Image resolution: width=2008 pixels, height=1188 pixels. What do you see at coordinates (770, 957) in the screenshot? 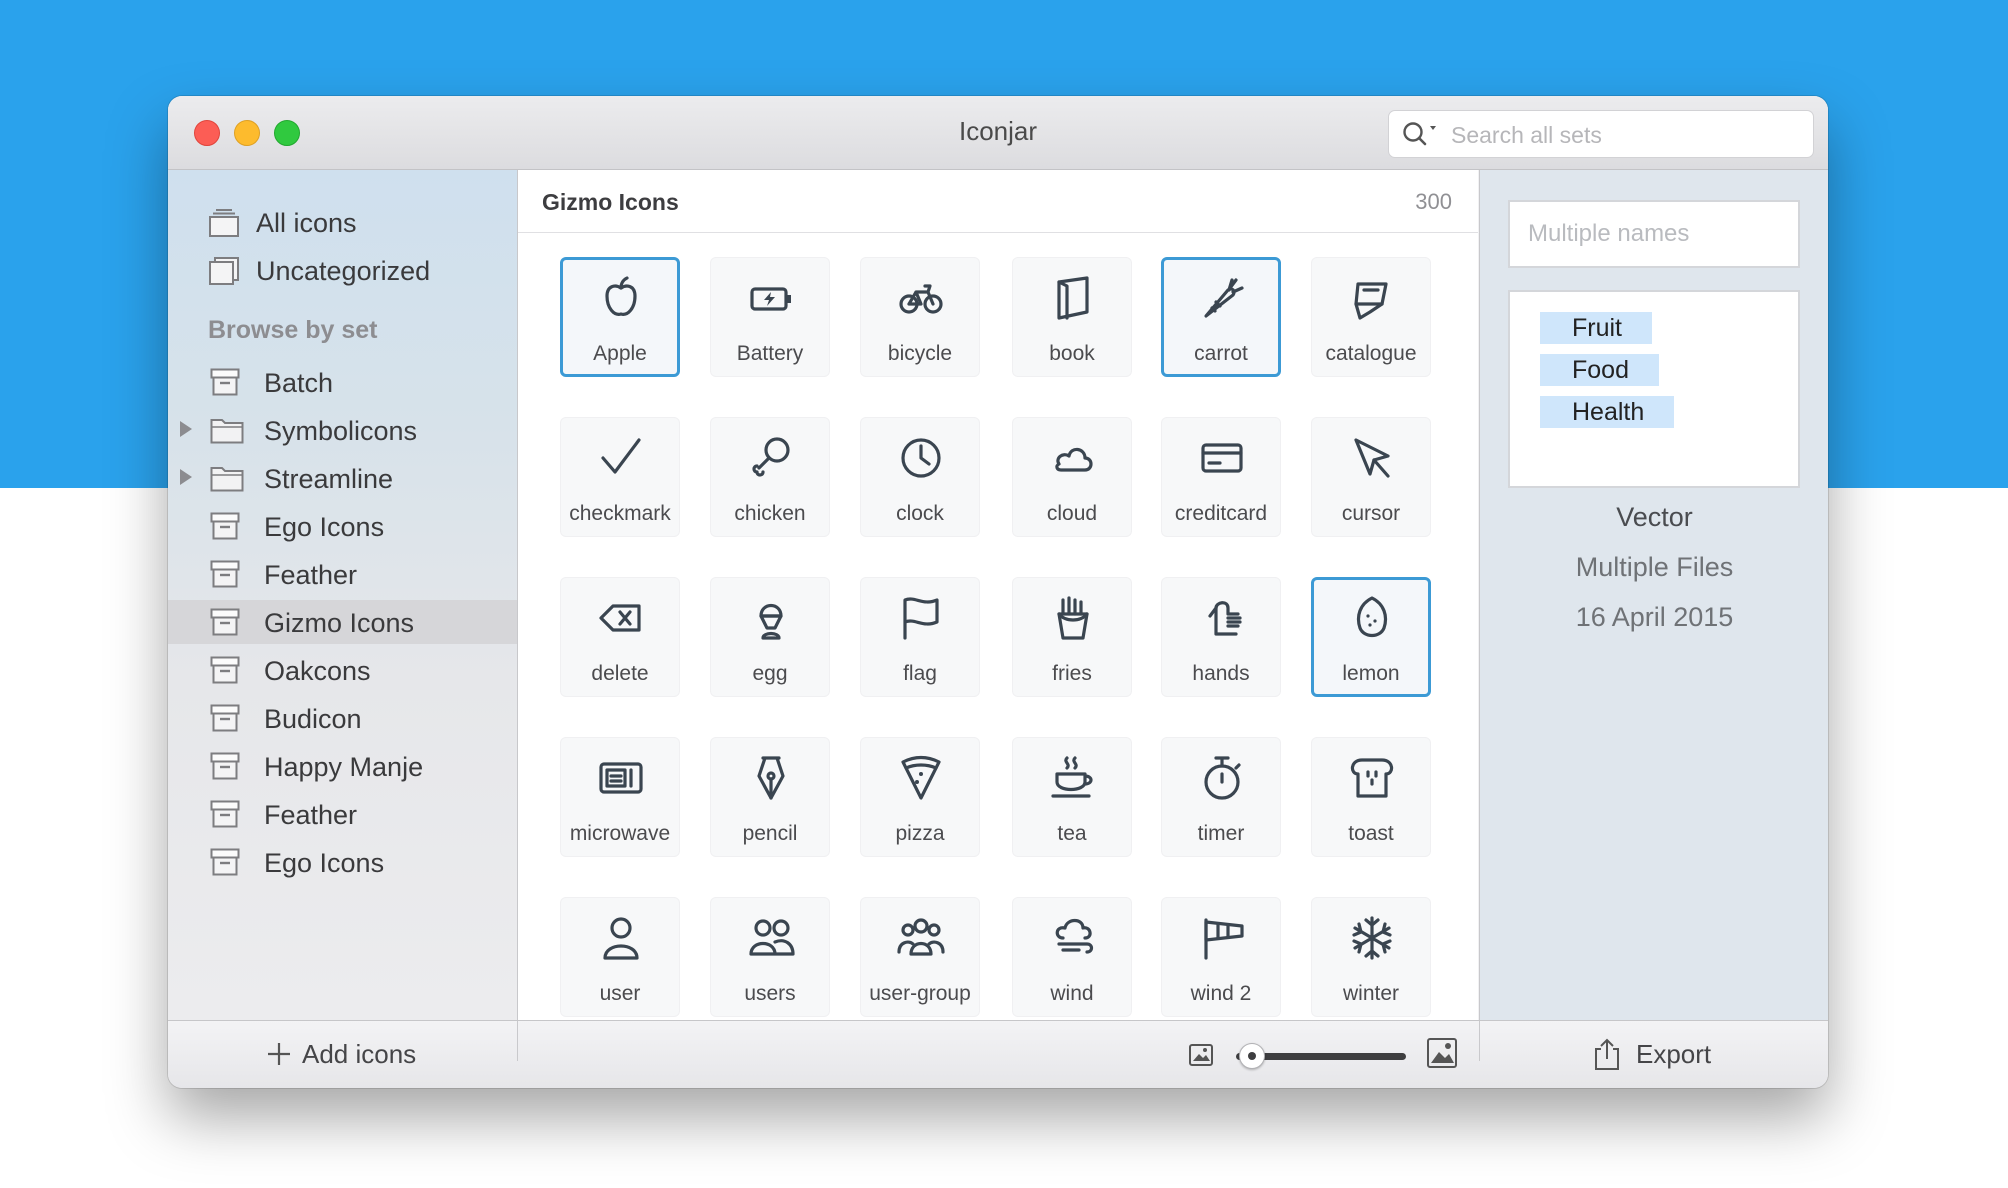
I see `icon-tile: users` at bounding box center [770, 957].